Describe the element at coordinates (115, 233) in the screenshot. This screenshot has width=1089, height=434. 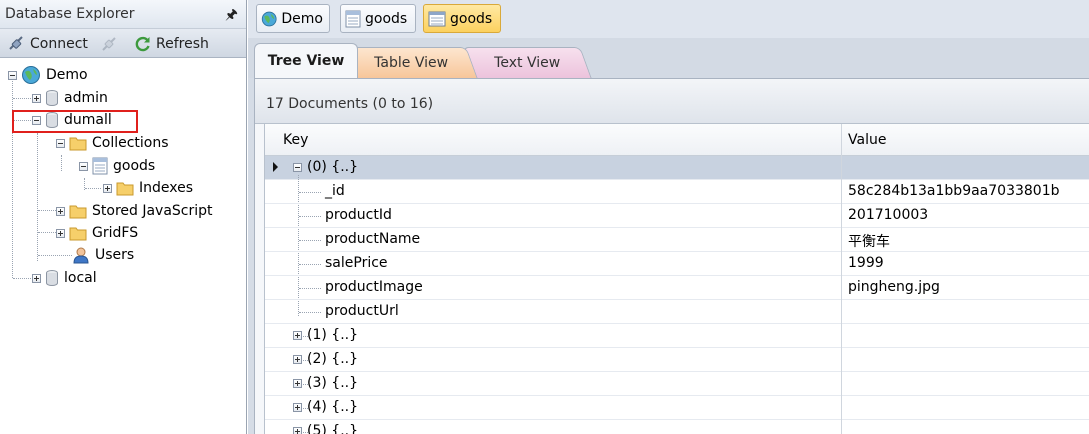
I see `folder-label: GridFS` at that location.